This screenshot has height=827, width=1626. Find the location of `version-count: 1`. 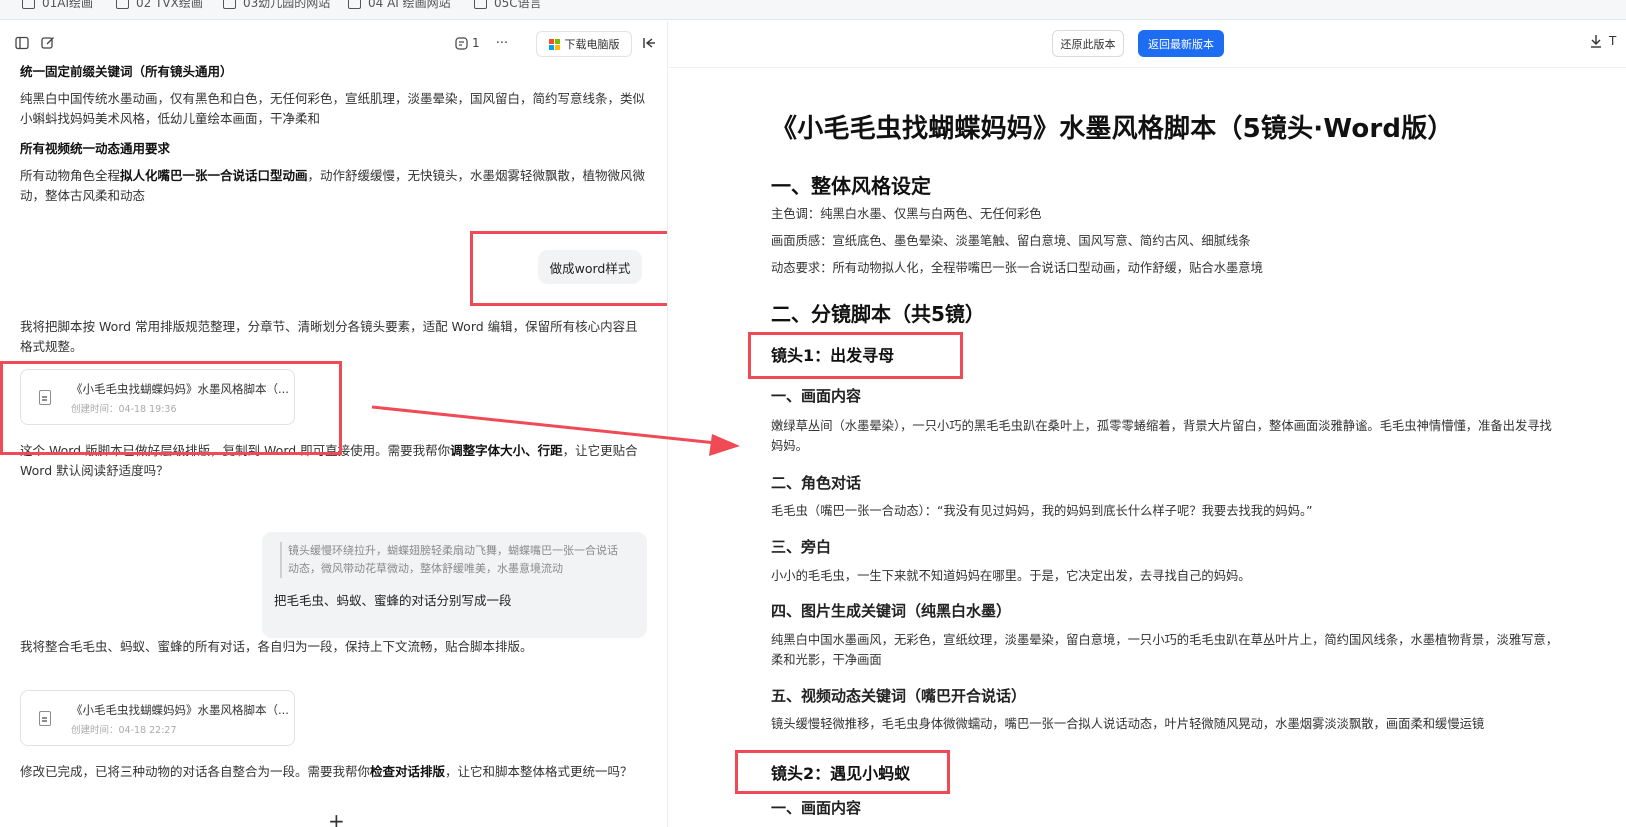

version-count: 1 is located at coordinates (473, 43).